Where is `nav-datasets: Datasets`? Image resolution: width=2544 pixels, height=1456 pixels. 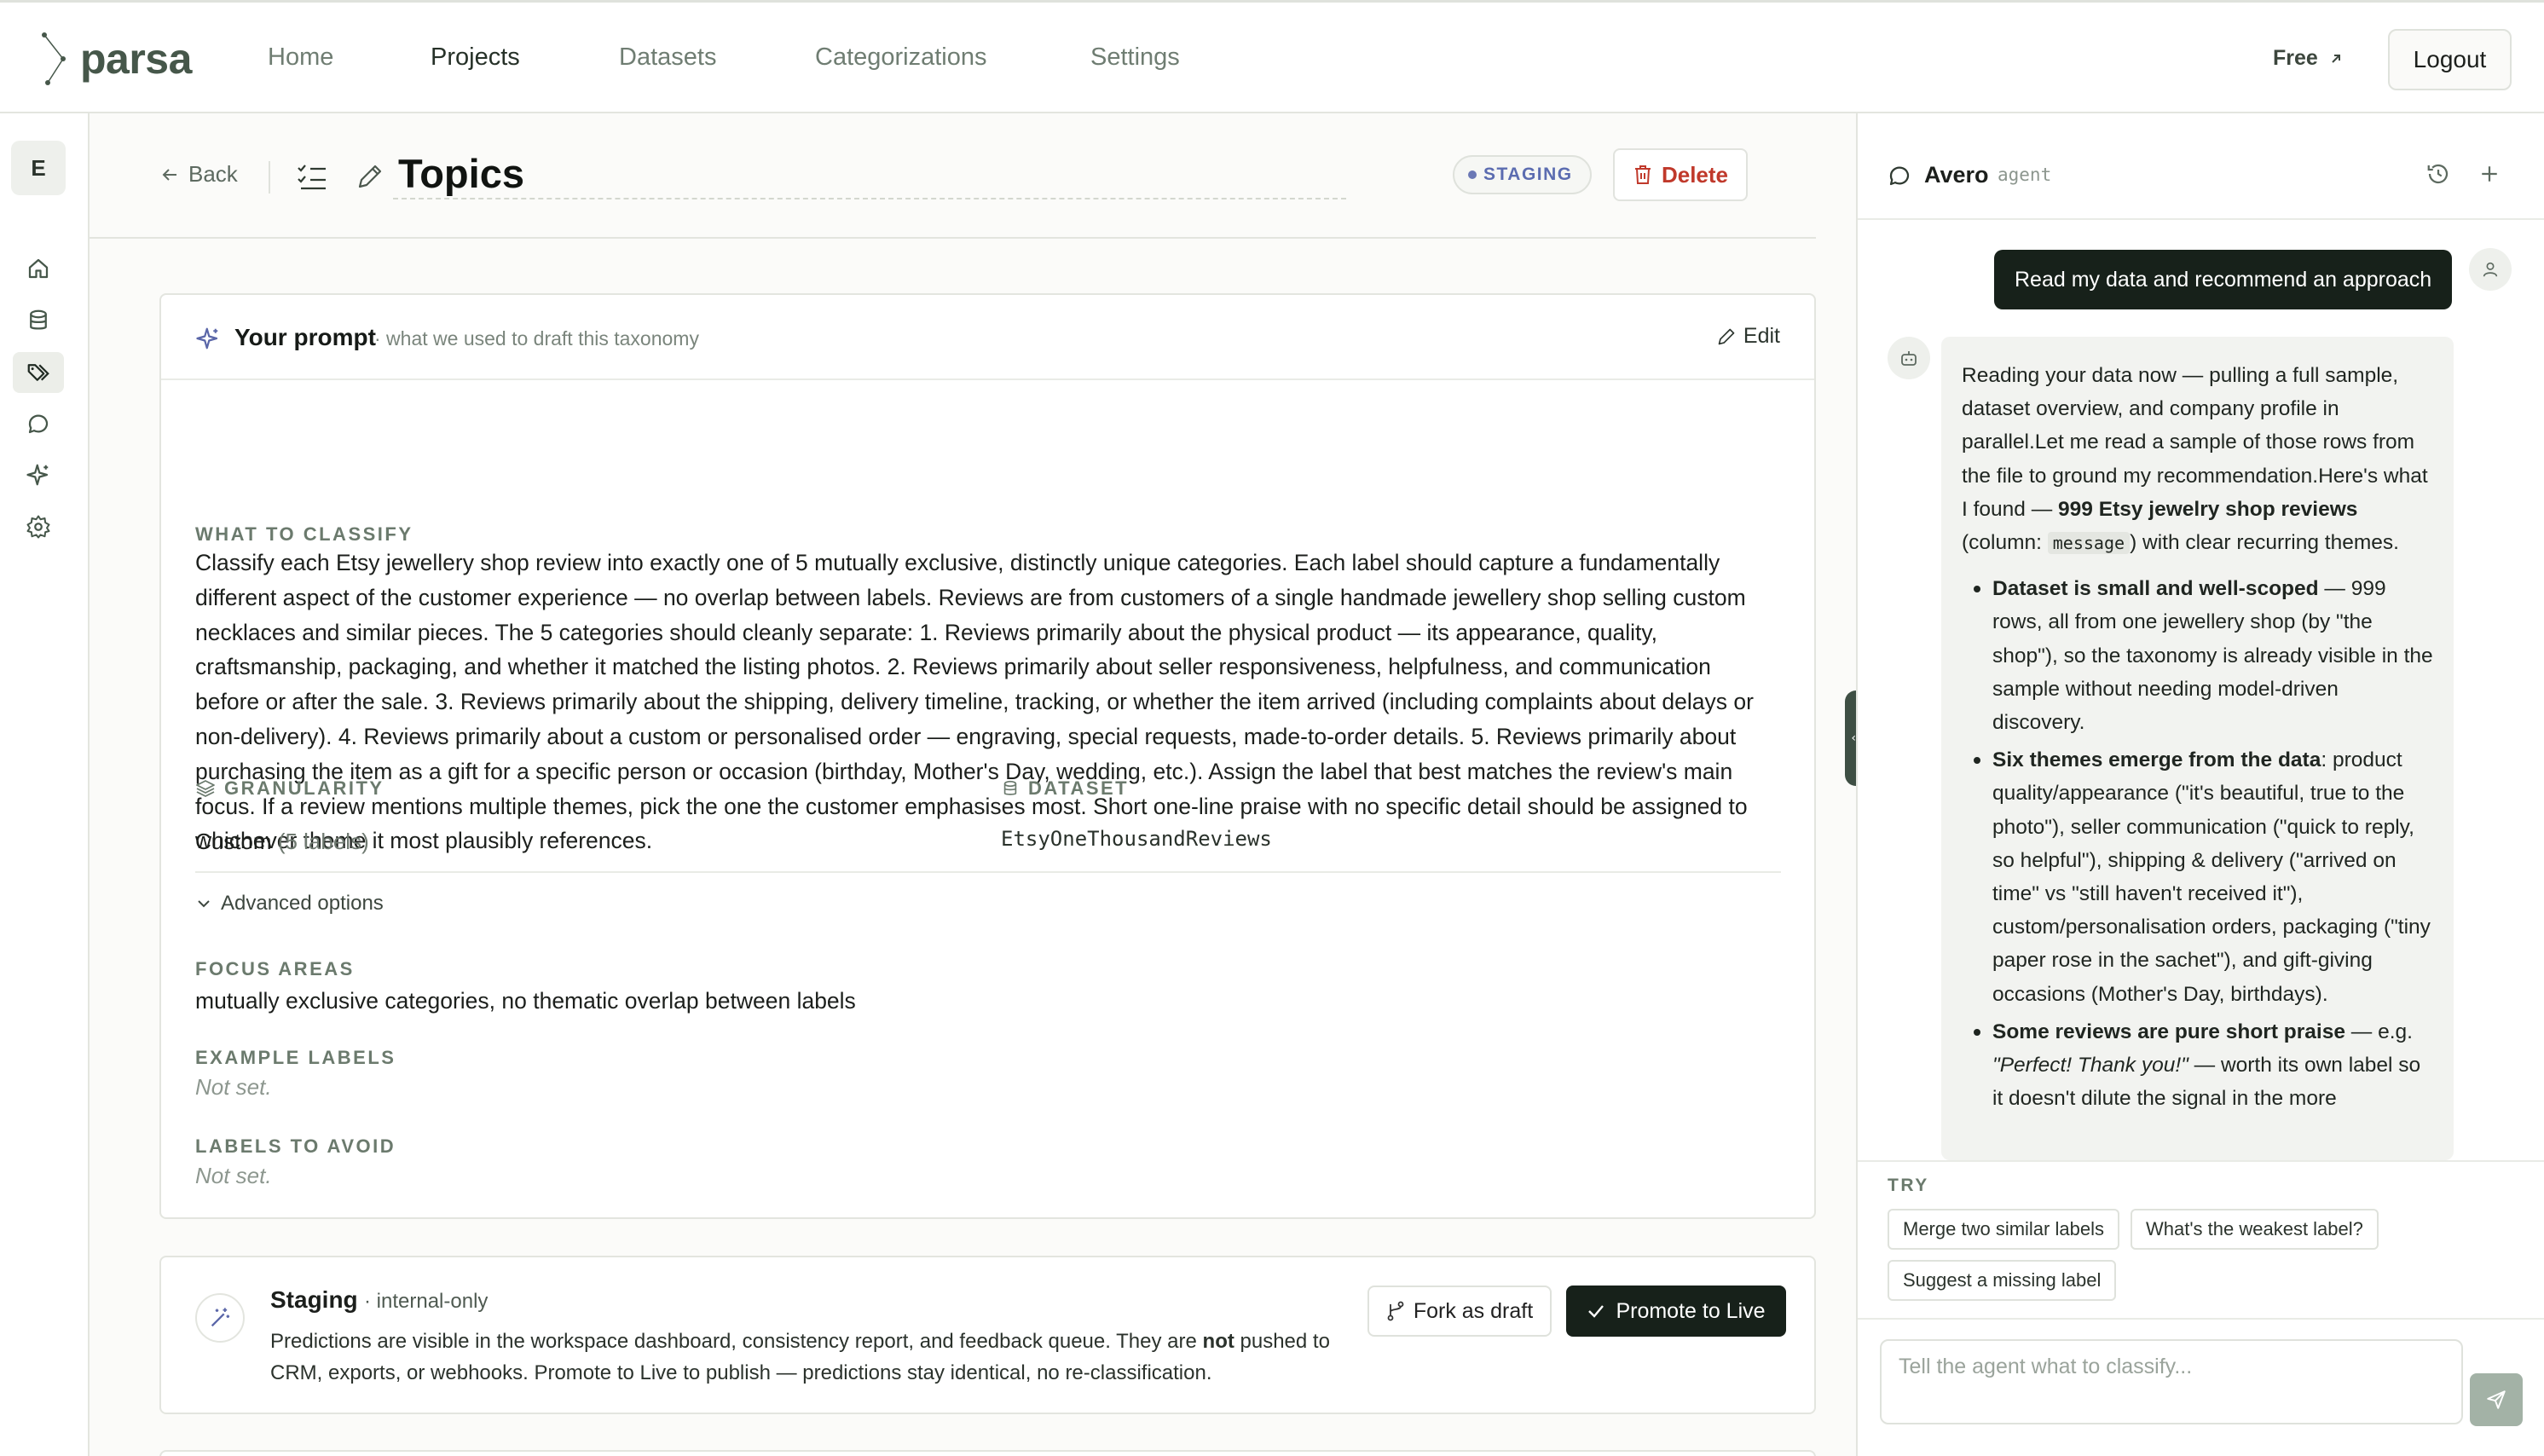
nav-datasets: Datasets is located at coordinates (667, 57).